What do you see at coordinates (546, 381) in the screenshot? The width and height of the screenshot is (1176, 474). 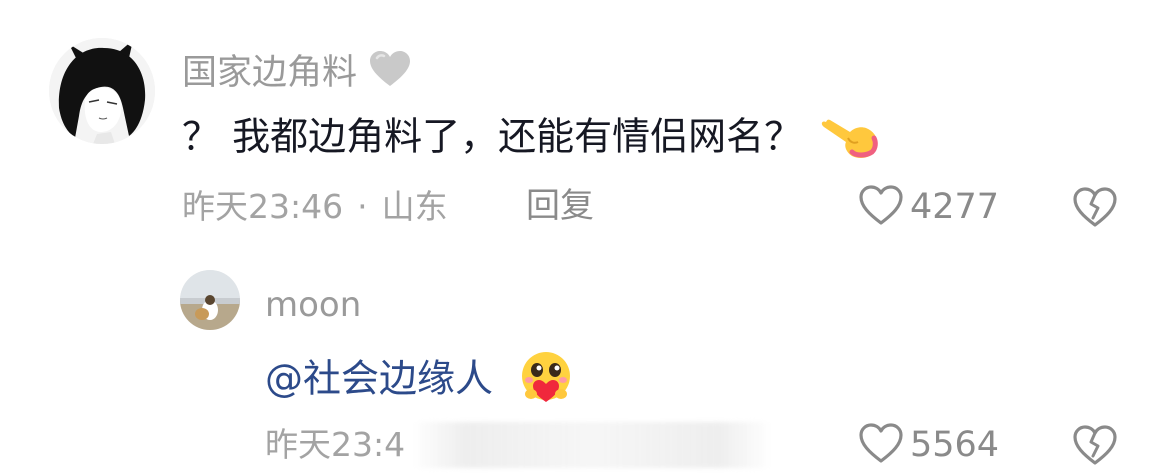 I see `heart-hug-emoji` at bounding box center [546, 381].